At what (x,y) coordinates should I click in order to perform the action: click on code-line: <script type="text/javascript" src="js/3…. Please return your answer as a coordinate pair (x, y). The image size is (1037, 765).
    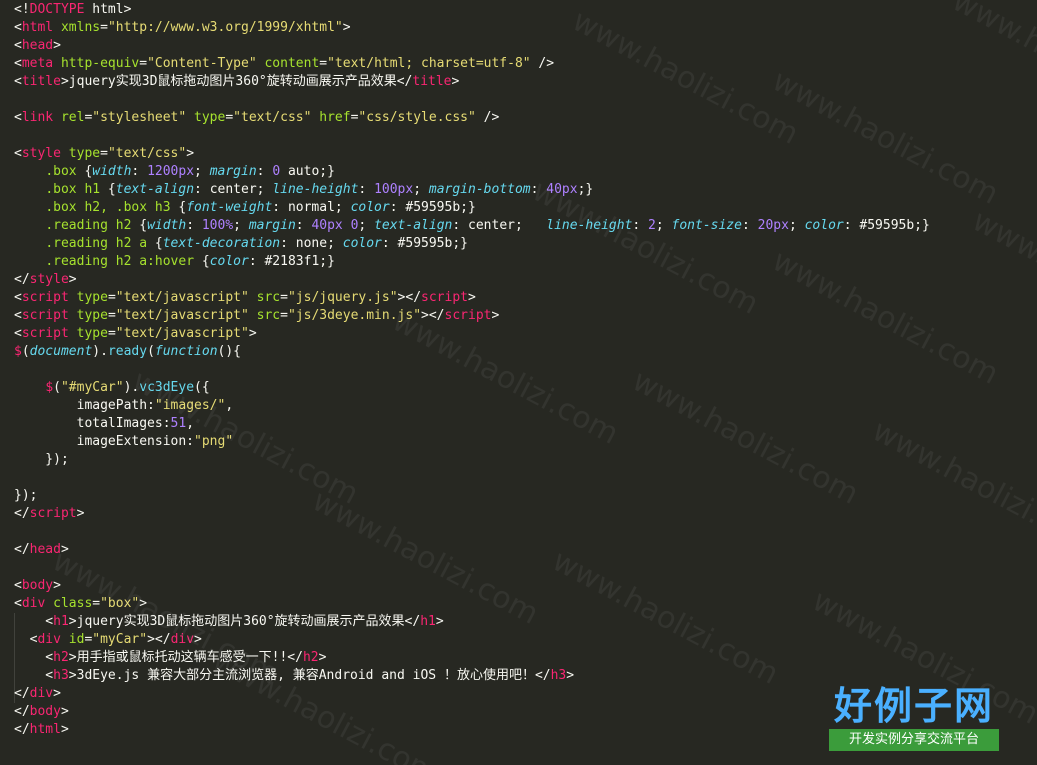
    Looking at the image, I should click on (525, 316).